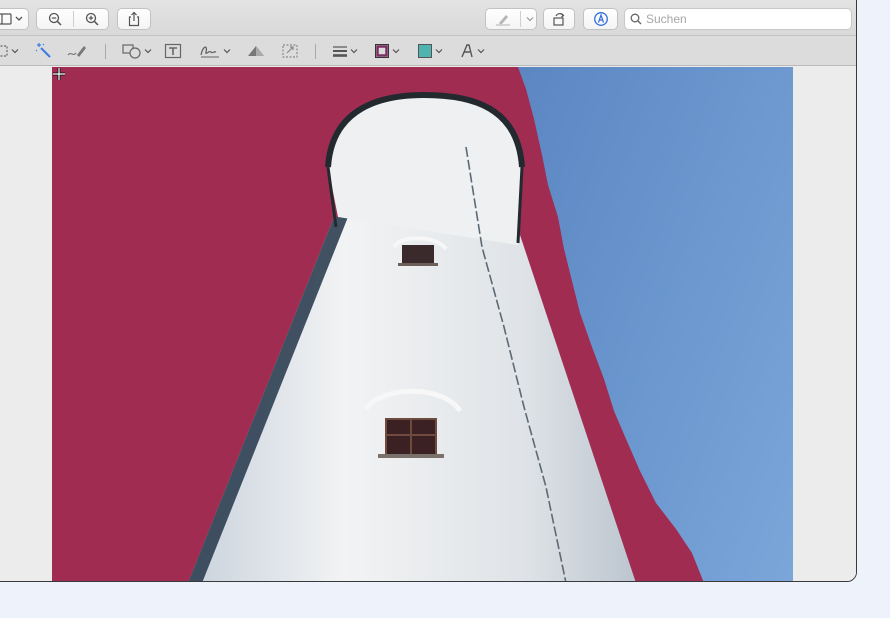 The image size is (890, 618). I want to click on sign-button, so click(215, 51).